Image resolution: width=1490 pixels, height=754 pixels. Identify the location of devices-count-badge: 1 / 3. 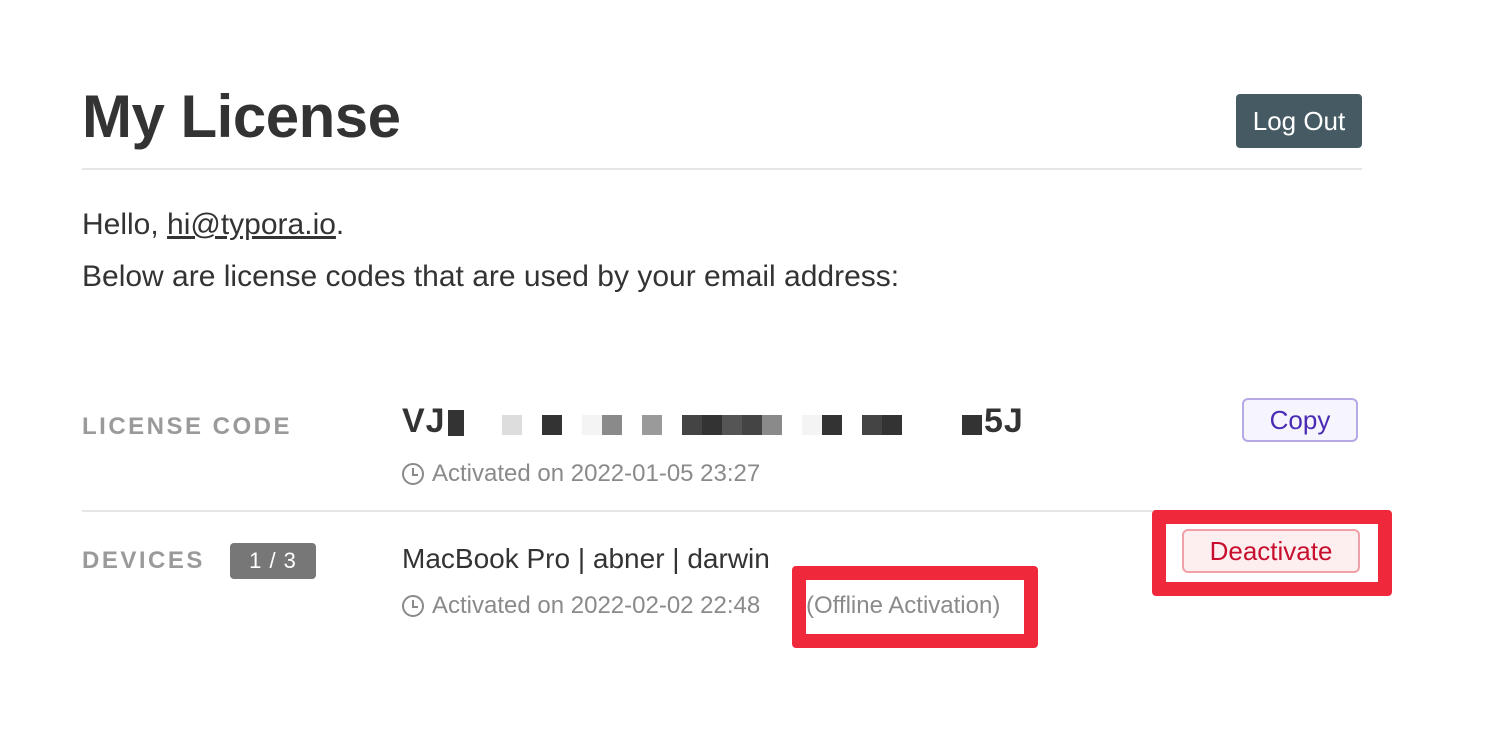
(273, 561).